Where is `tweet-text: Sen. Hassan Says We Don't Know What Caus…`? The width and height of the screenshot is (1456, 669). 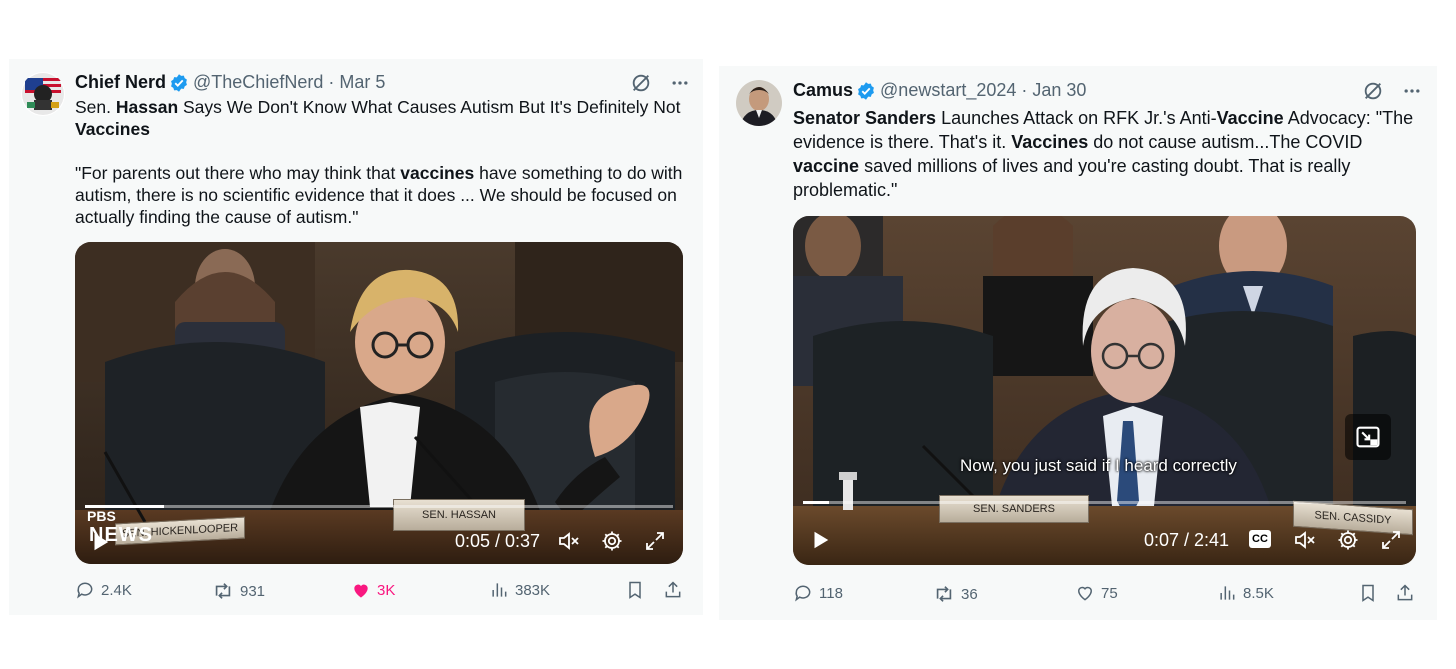 tweet-text: Sen. Hassan Says We Don't Know What Caus… is located at coordinates (380, 162).